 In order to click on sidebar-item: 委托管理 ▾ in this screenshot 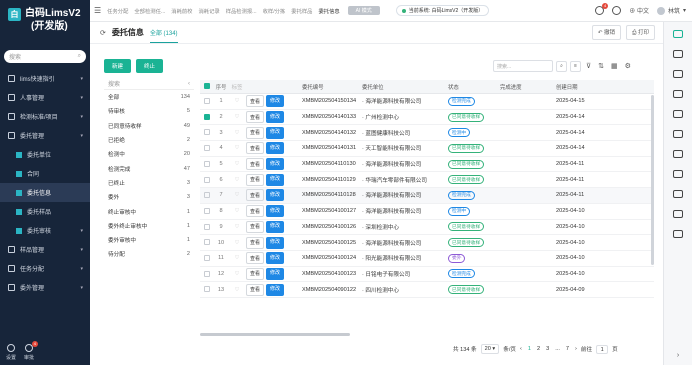, I will do `click(45, 135)`.